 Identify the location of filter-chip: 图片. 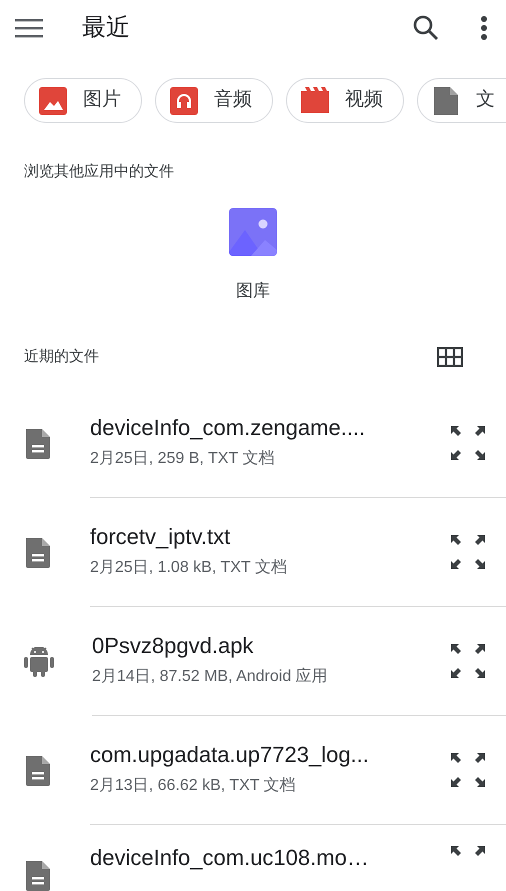
(83, 100).